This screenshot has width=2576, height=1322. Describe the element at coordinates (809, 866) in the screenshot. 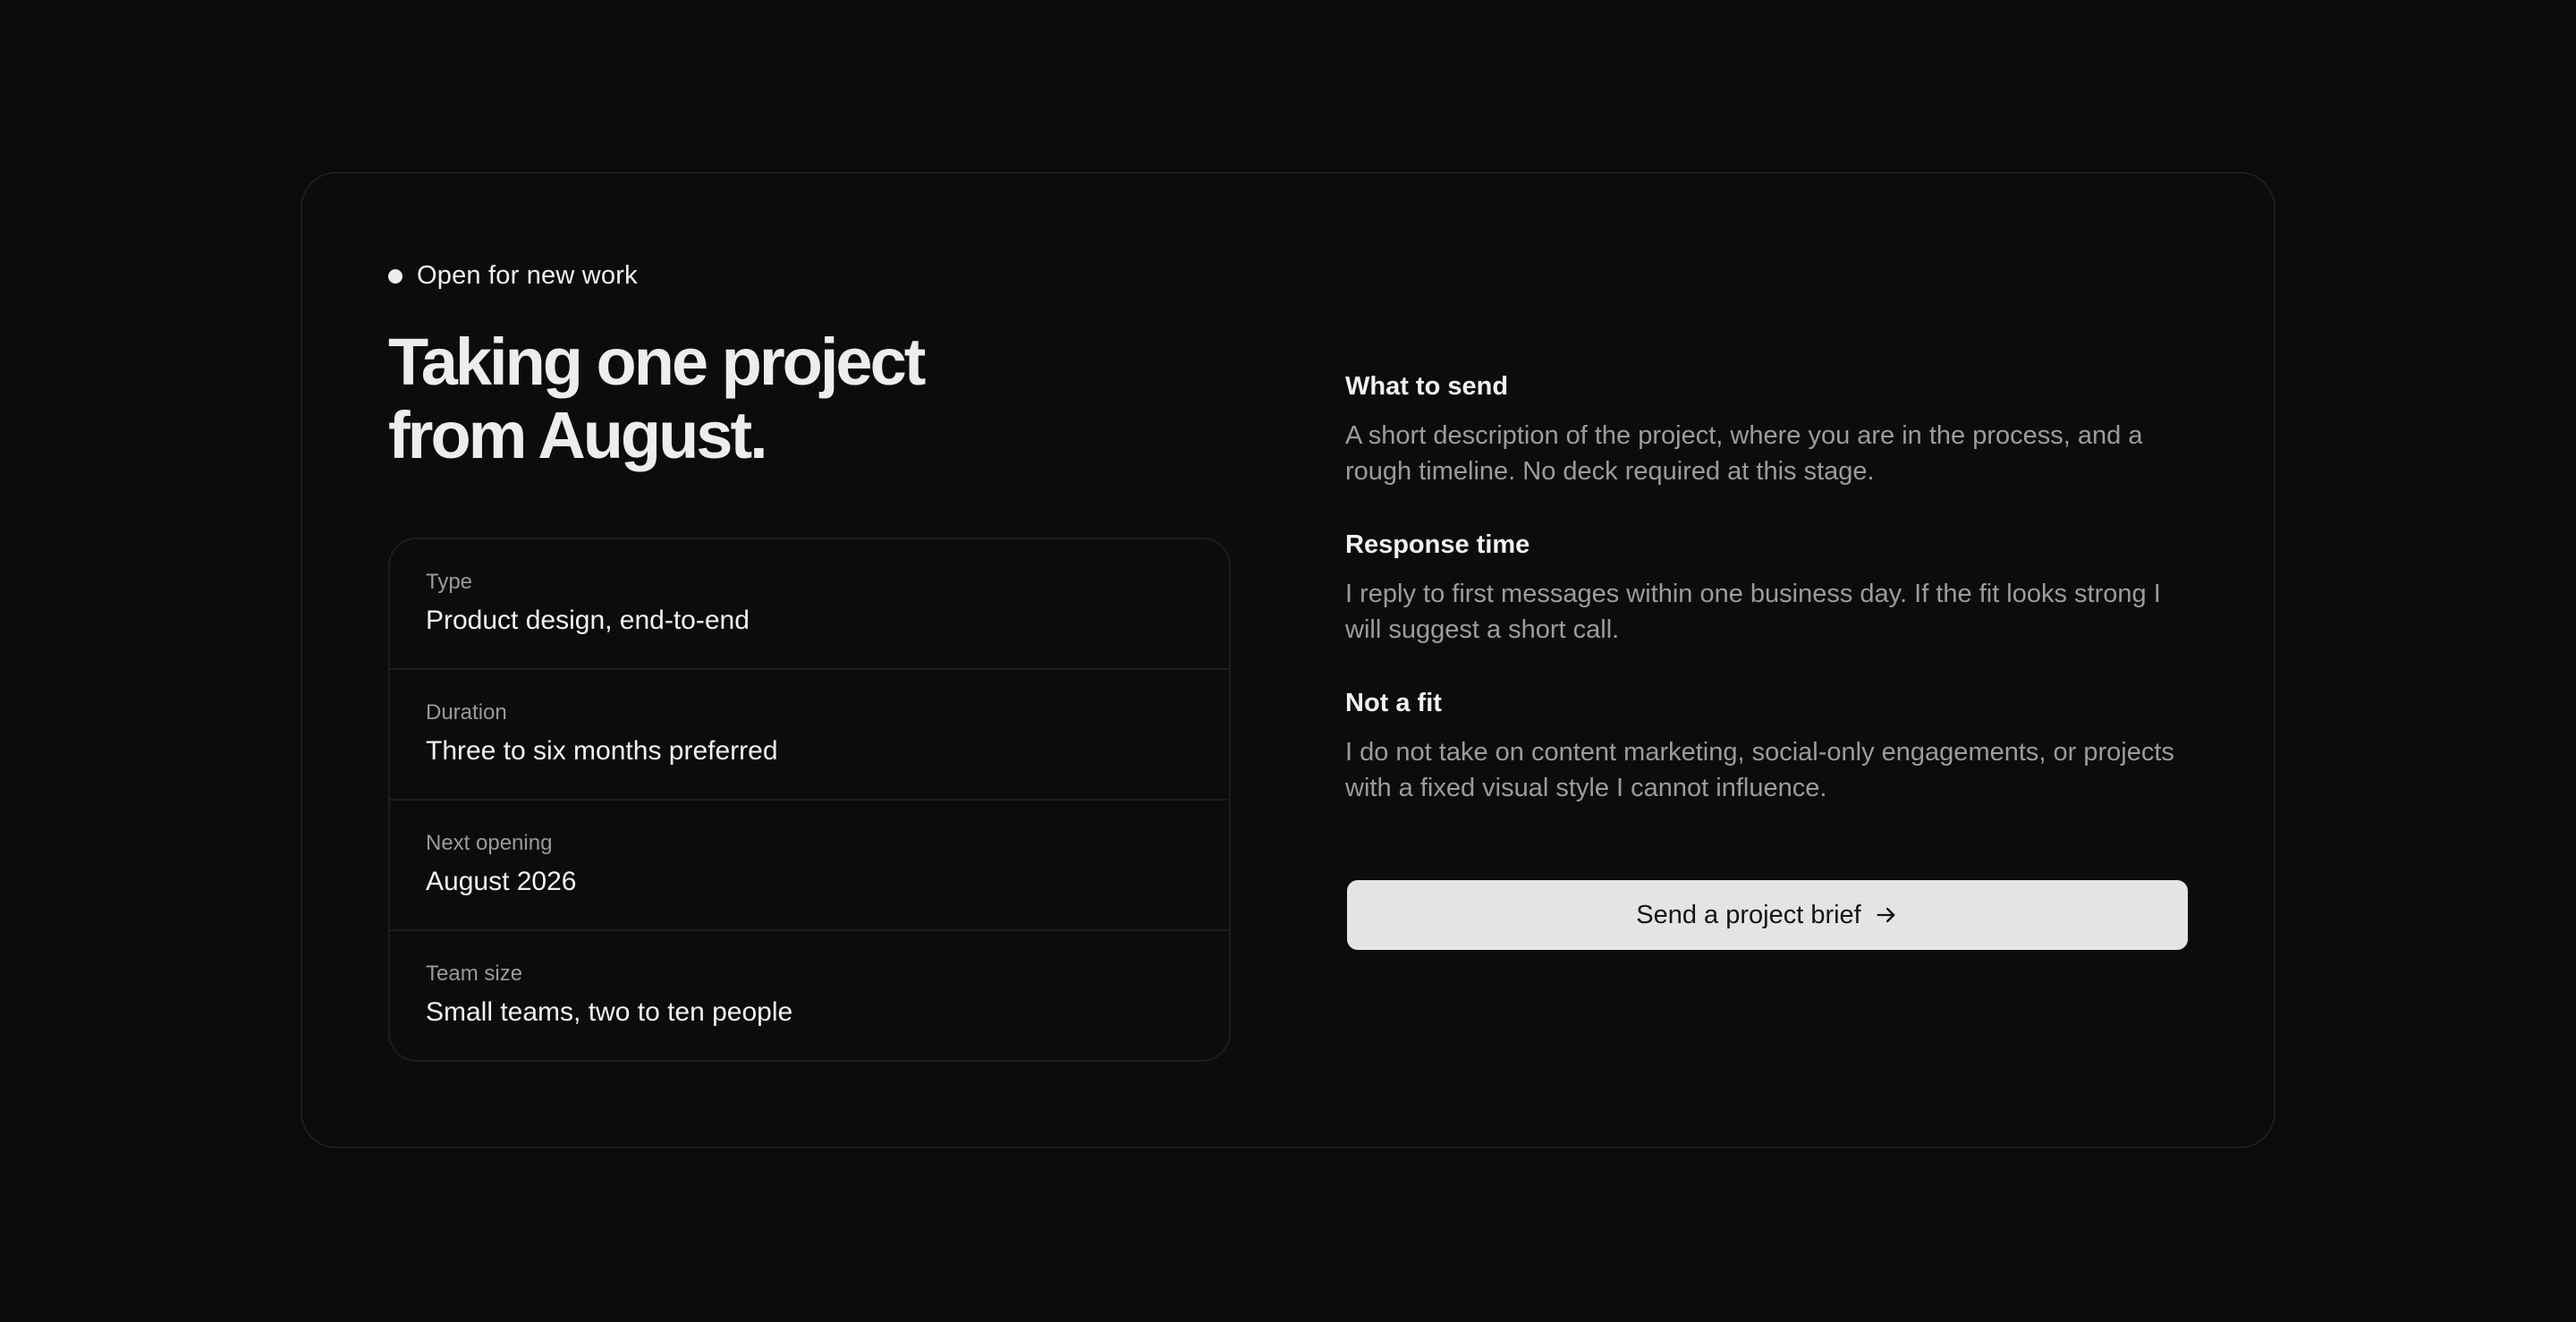

I see `detail-row-next-opening: Next opening August 2026` at that location.